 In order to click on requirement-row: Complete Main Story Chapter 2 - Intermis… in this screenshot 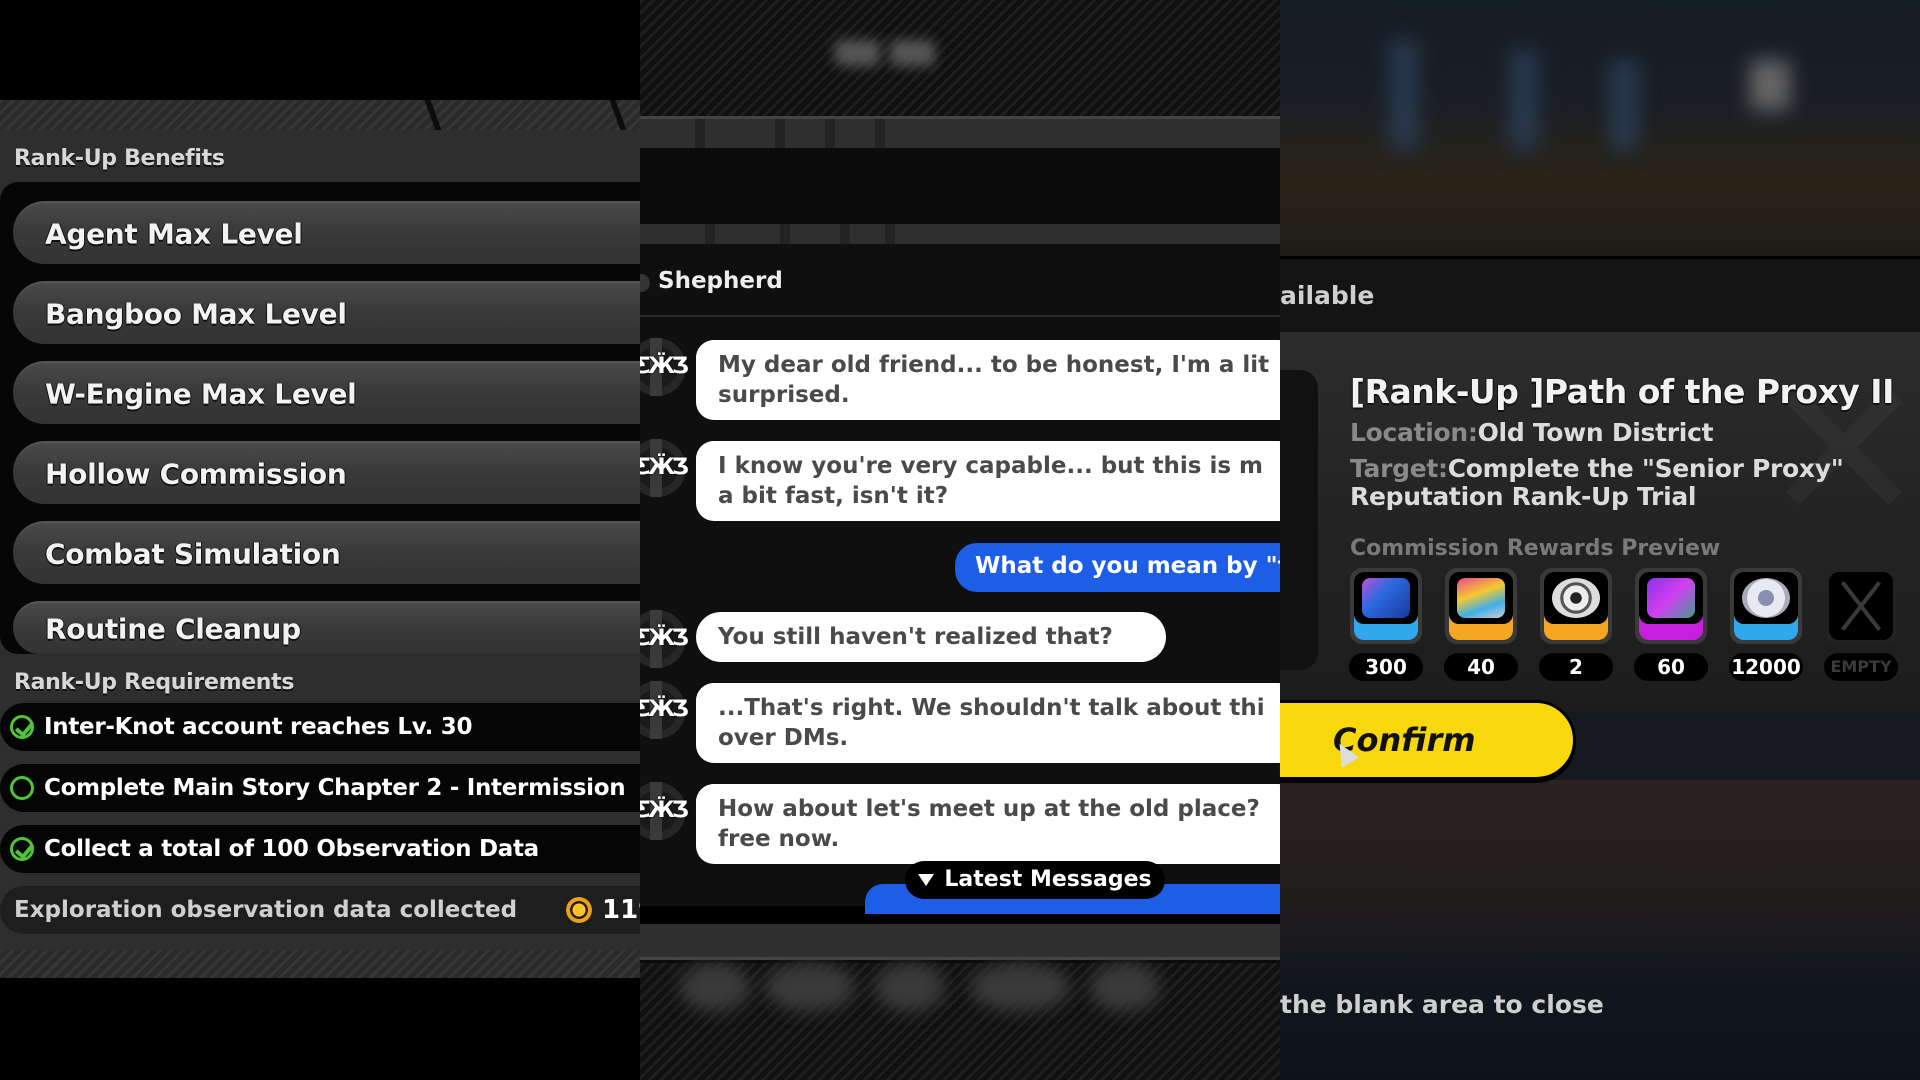, I will do `click(320, 788)`.